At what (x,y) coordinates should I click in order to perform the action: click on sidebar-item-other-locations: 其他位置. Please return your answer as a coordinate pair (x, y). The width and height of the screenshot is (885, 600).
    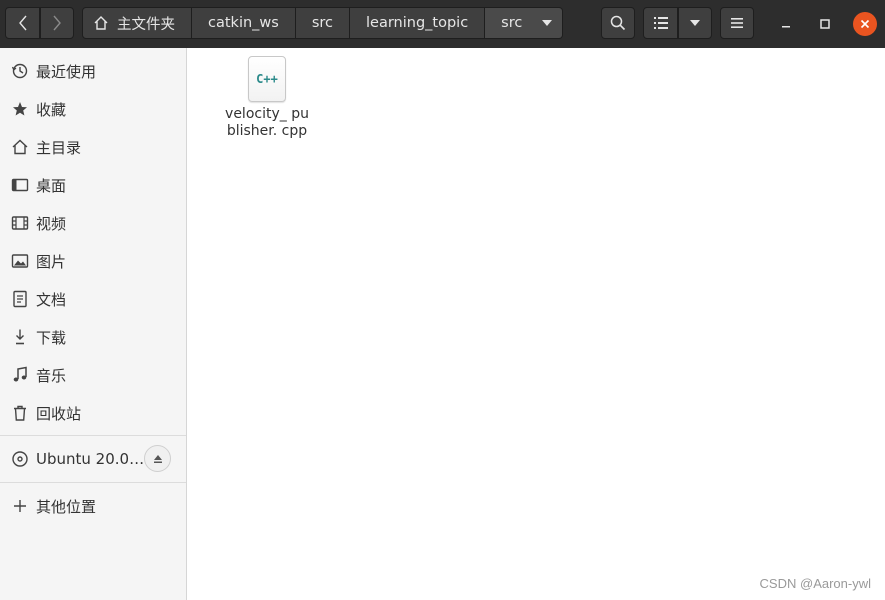
    Looking at the image, I should click on (93, 506).